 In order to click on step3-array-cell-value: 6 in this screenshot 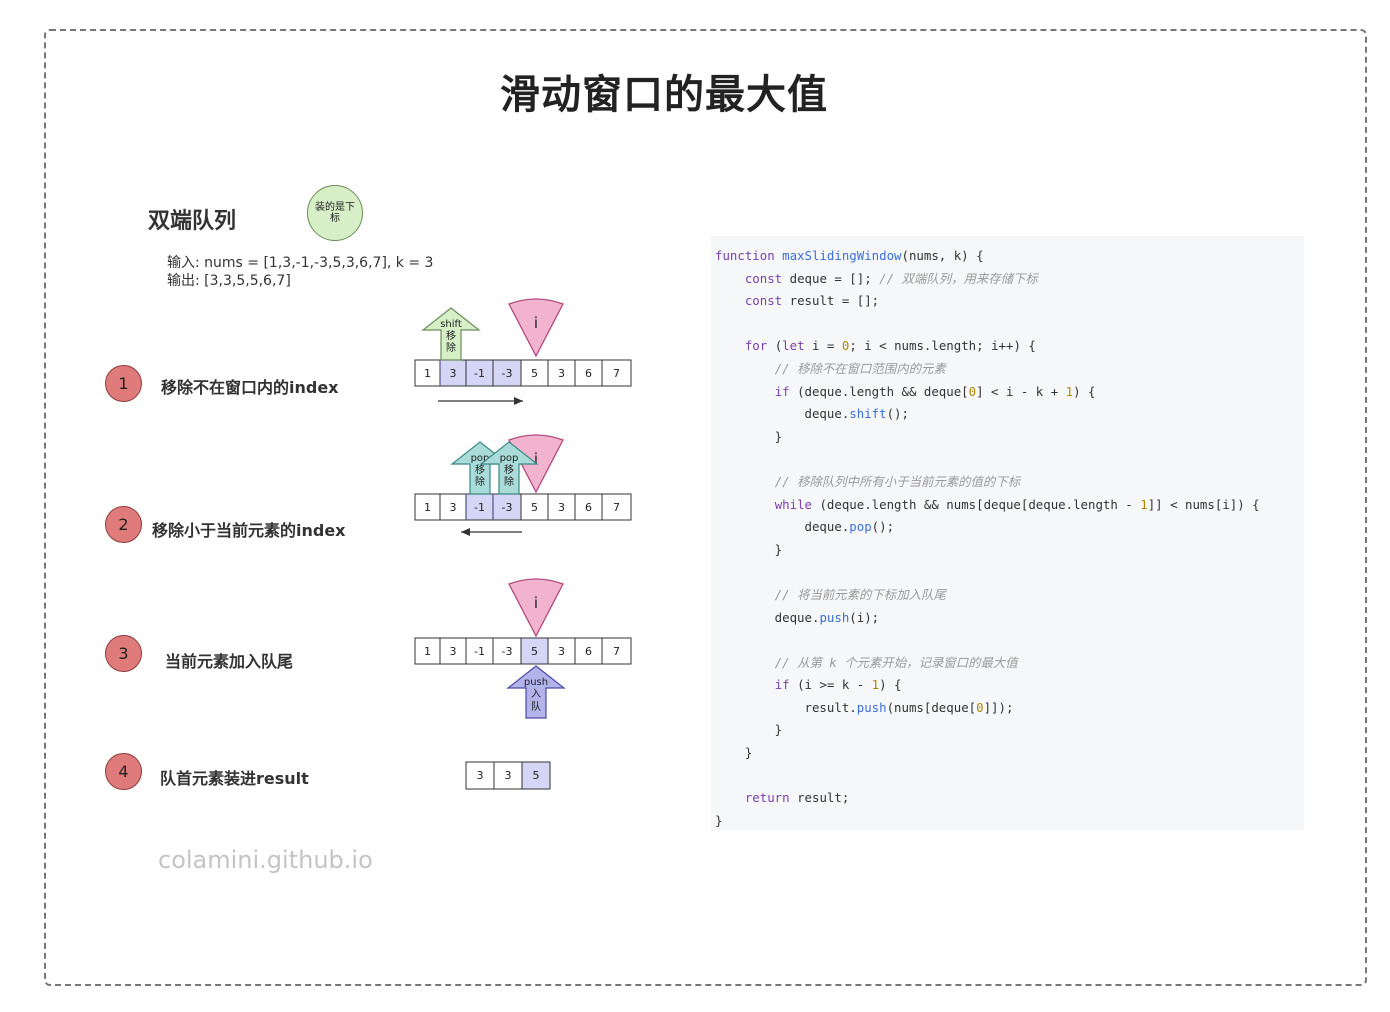, I will do `click(588, 651)`.